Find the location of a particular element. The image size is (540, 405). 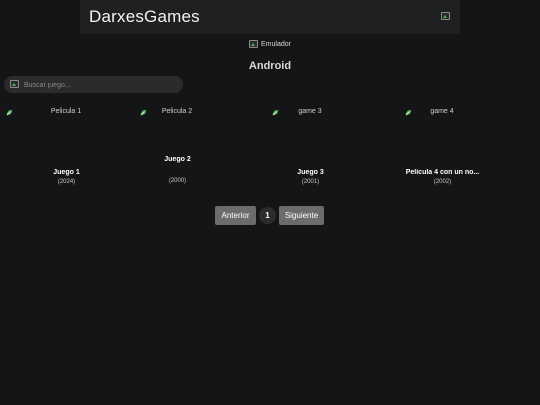

game-thumbnail: game 3 is located at coordinates (310, 113).